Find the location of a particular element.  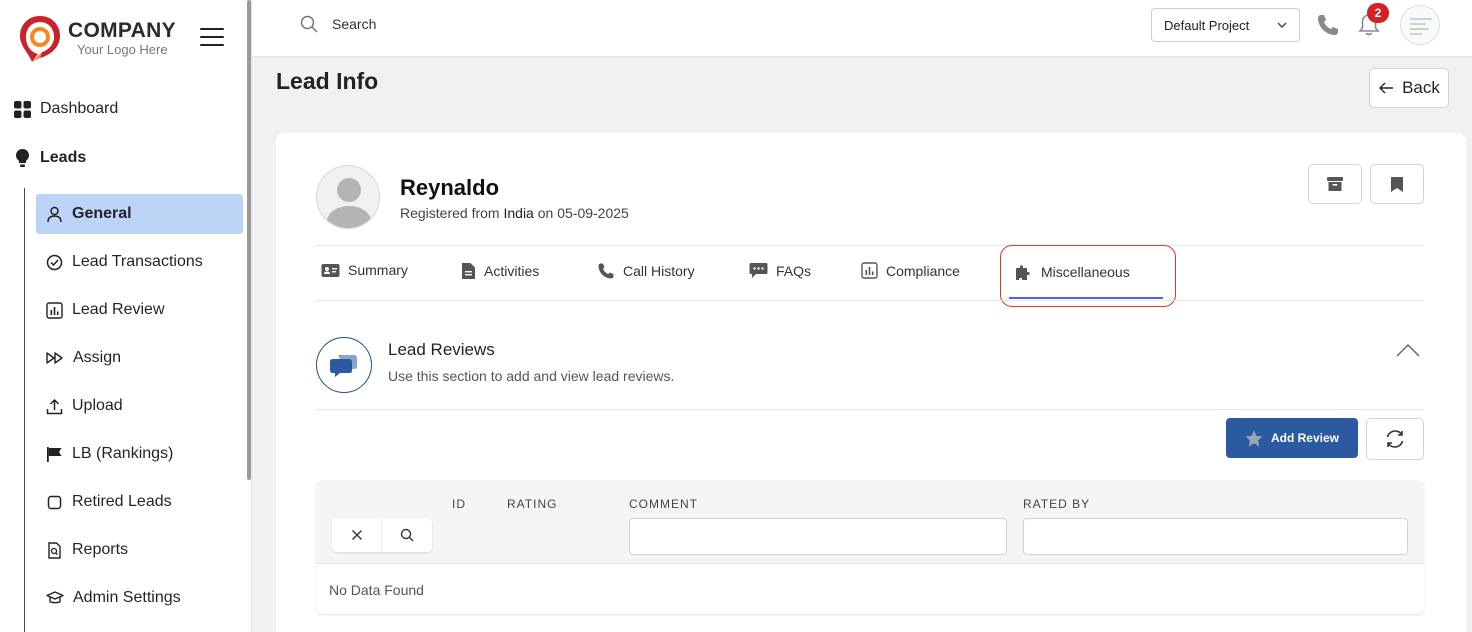

search-bar: Search is located at coordinates (338, 24).